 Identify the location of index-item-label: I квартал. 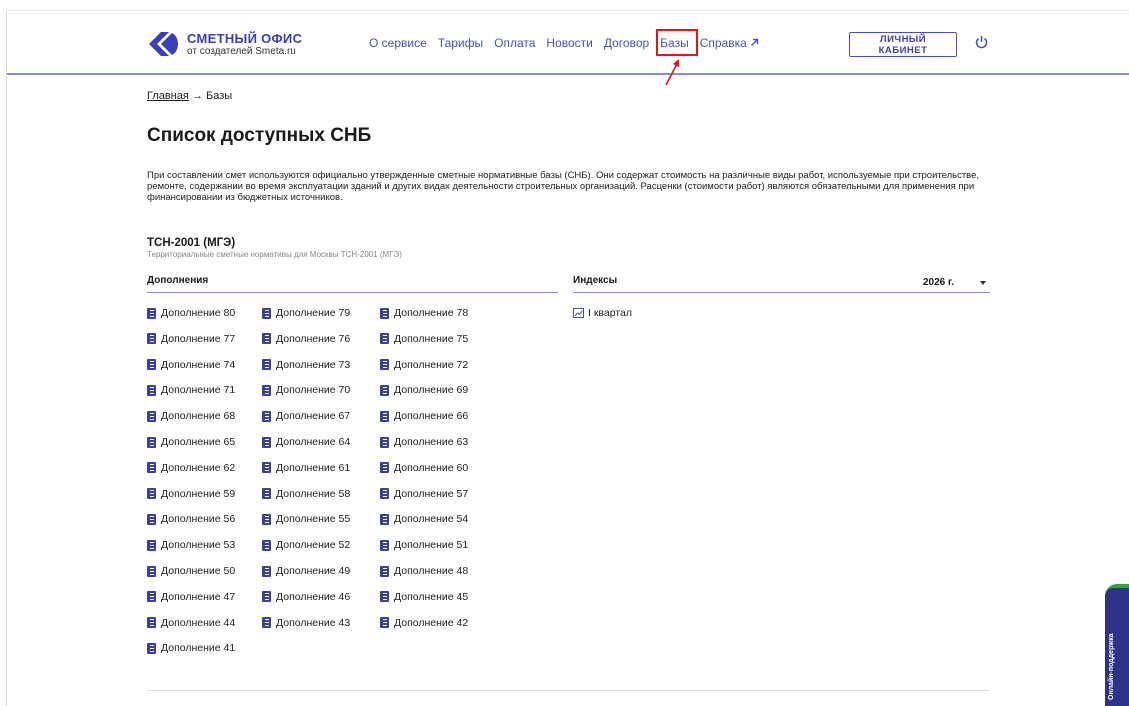
(610, 313).